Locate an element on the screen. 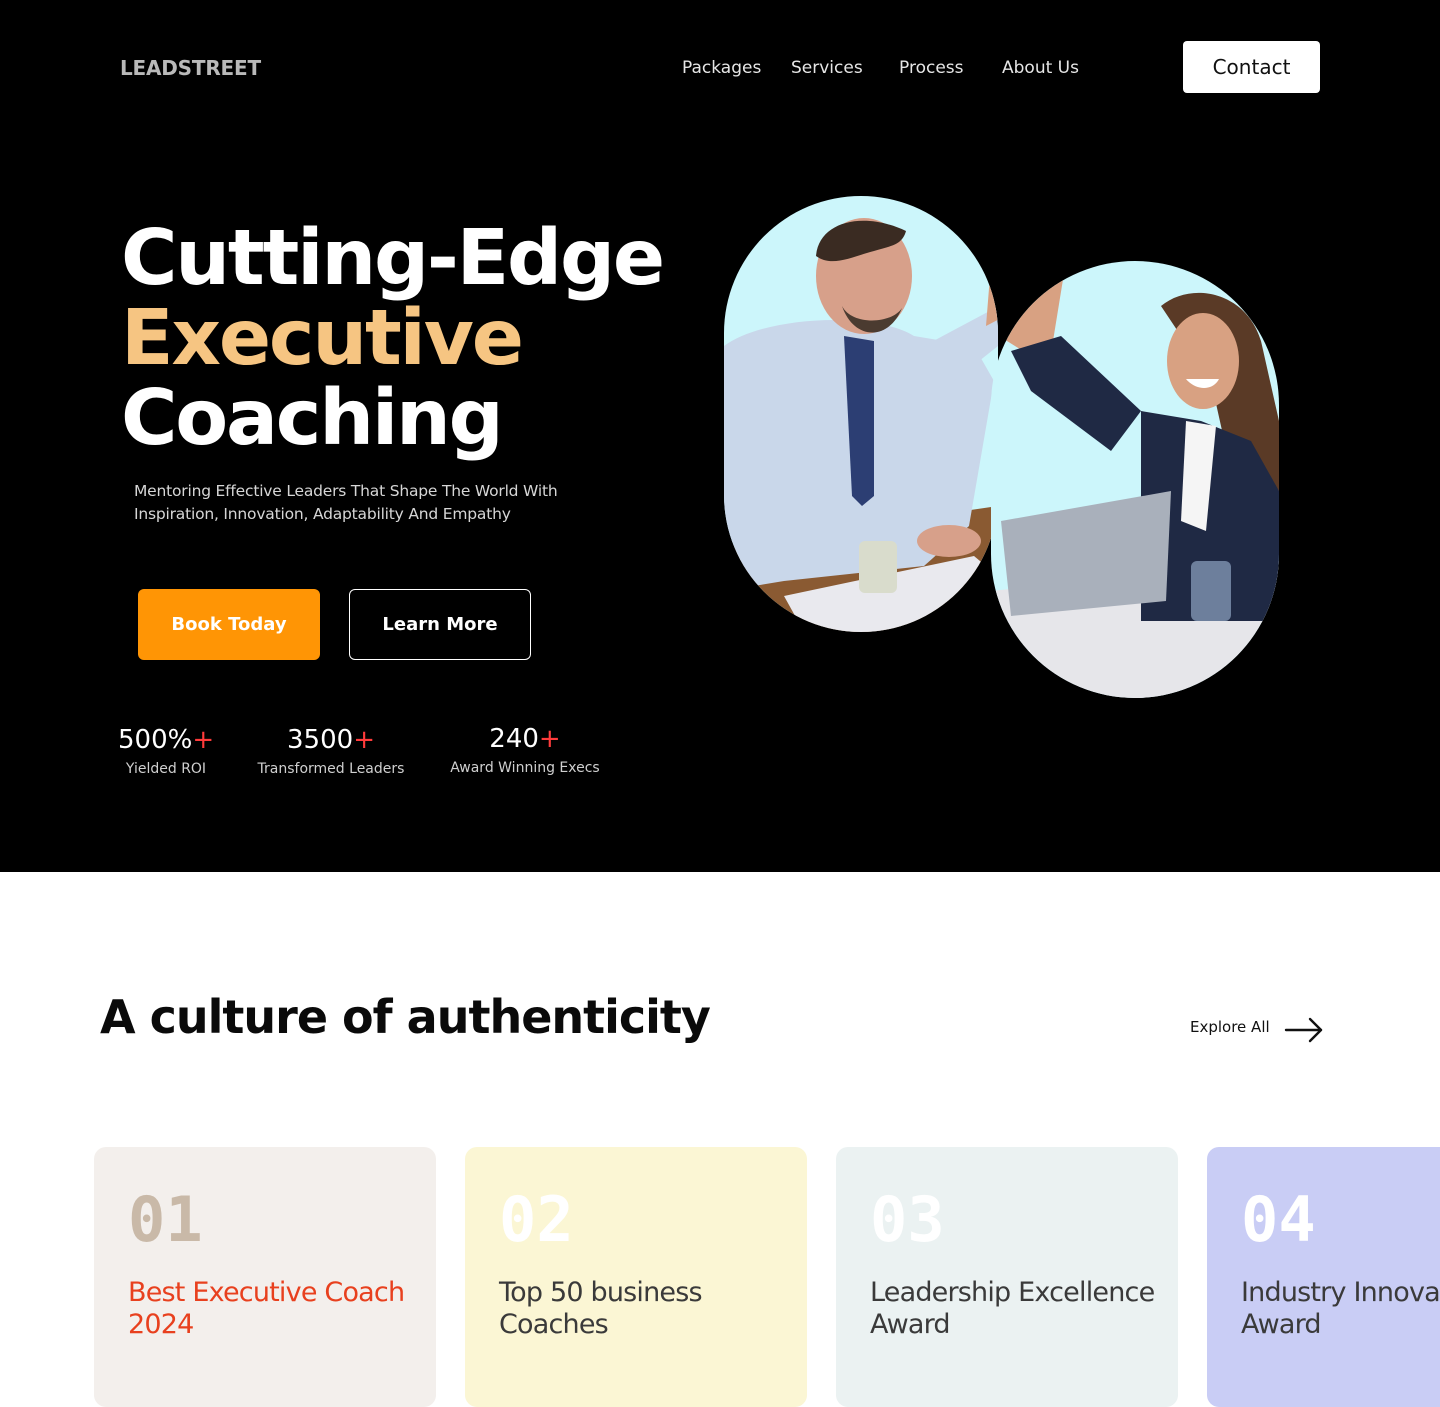  book-today-button: Book Today is located at coordinates (229, 624).